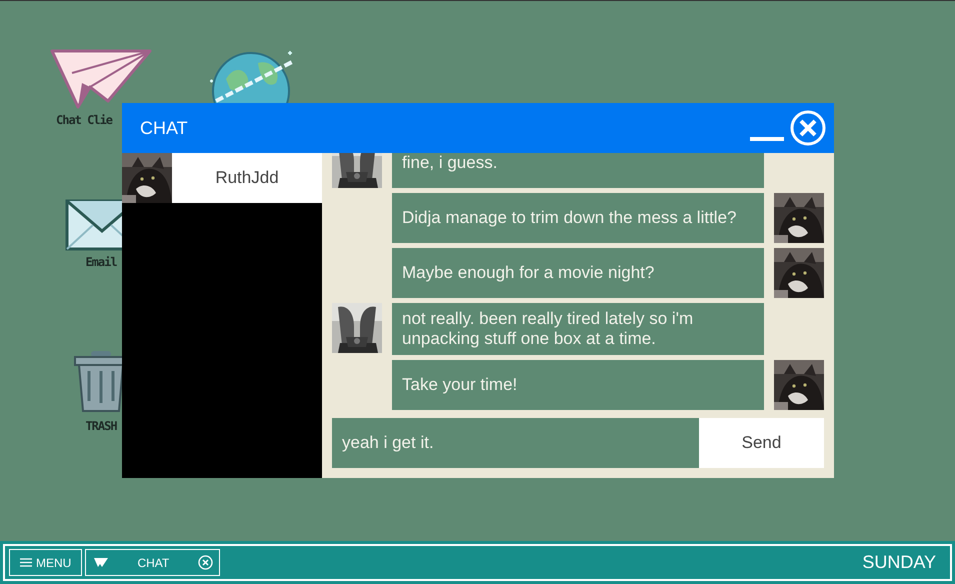 The image size is (955, 584). I want to click on menu-icon, so click(26, 562).